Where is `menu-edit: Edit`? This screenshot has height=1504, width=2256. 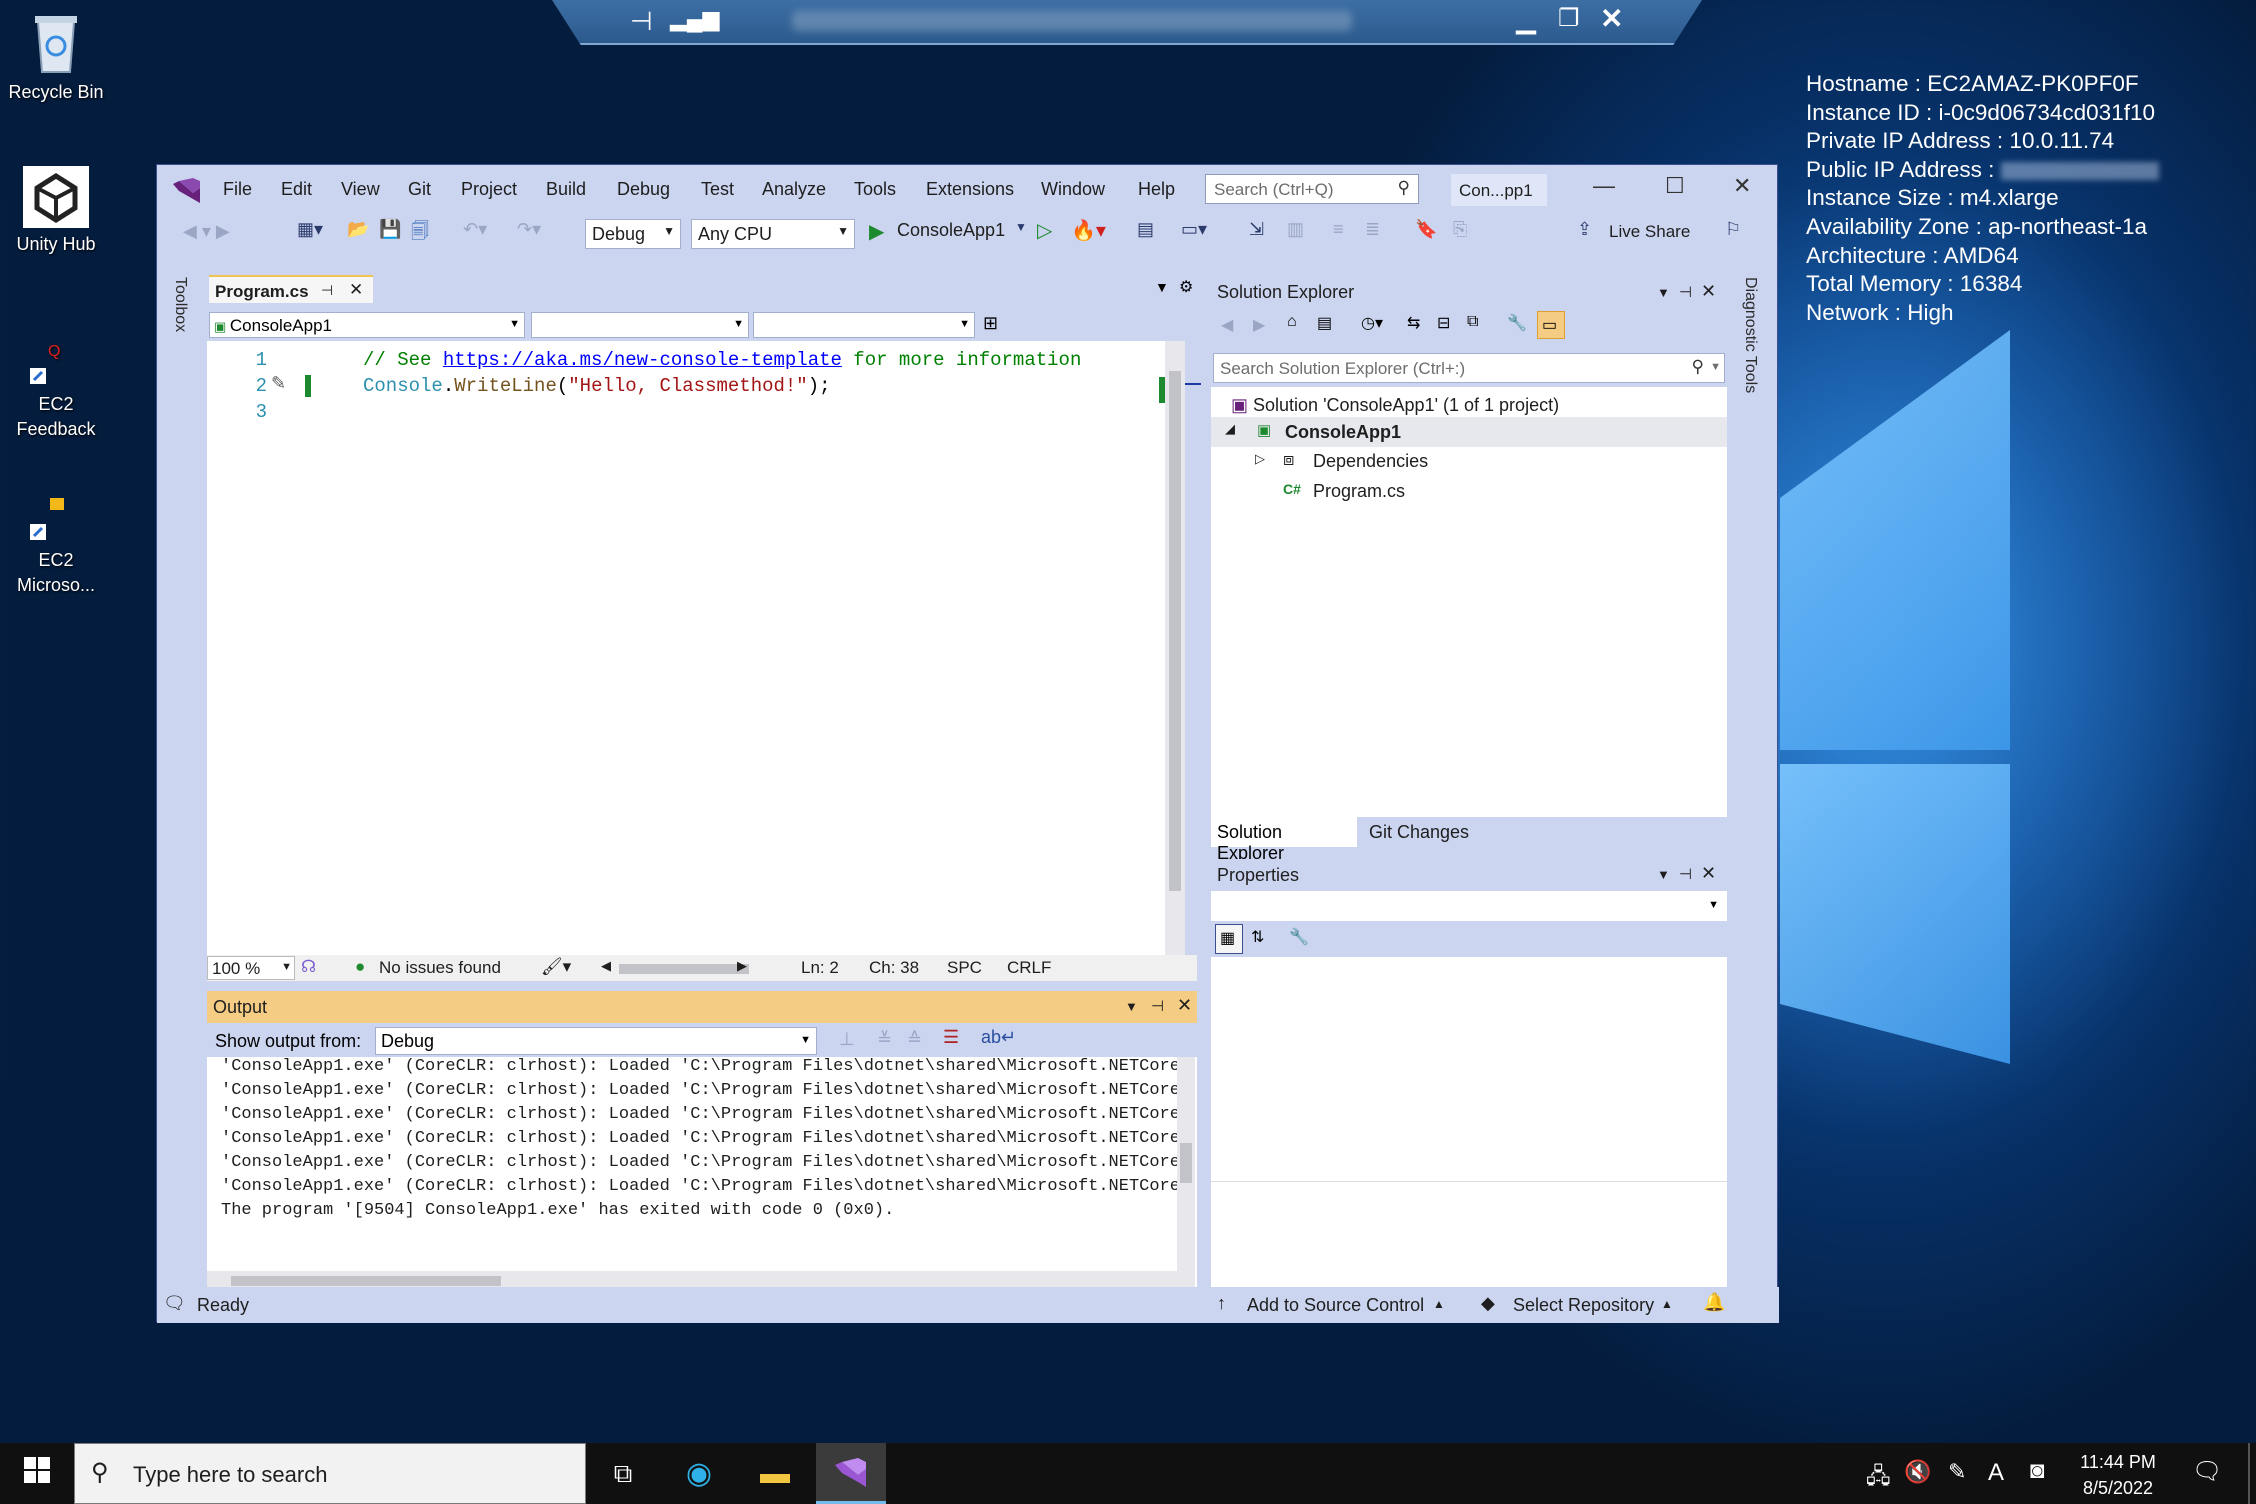
menu-edit: Edit is located at coordinates (296, 189).